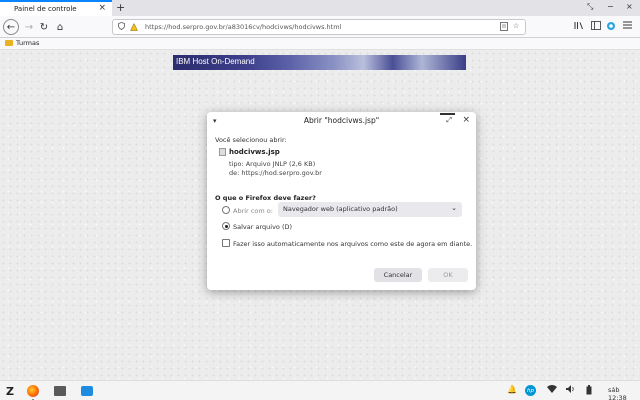 The width and height of the screenshot is (640, 400). Describe the element at coordinates (552, 390) in the screenshot. I see `wifi-icon` at that location.